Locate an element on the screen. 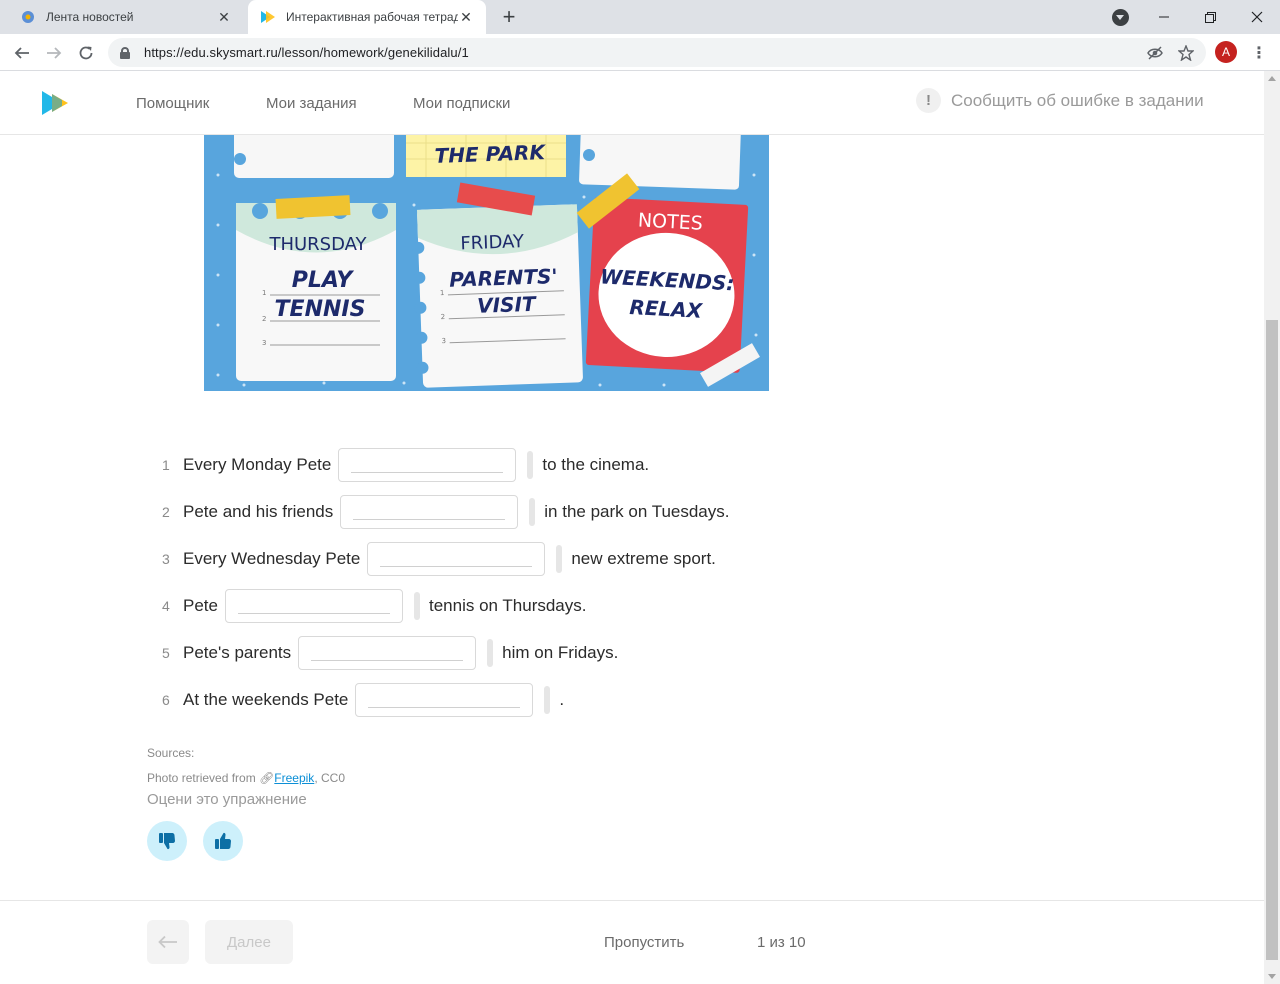  thumbs-down-button is located at coordinates (167, 841).